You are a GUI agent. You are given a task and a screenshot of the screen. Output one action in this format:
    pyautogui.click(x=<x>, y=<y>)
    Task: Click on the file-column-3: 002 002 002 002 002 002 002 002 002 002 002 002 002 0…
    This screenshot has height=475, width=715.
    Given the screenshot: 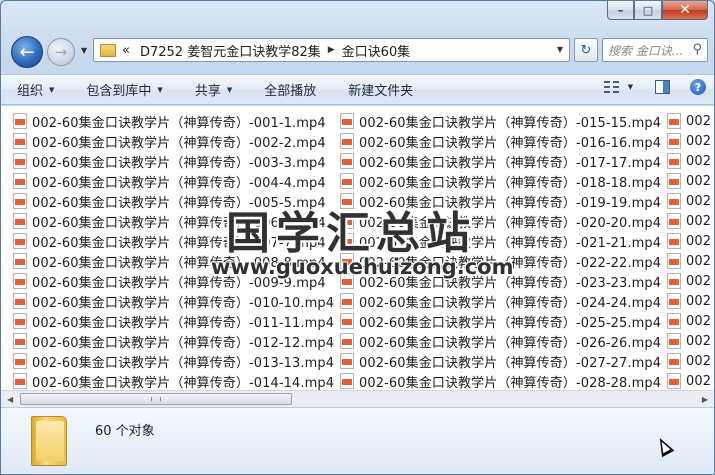 What is the action you would take?
    pyautogui.click(x=689, y=250)
    